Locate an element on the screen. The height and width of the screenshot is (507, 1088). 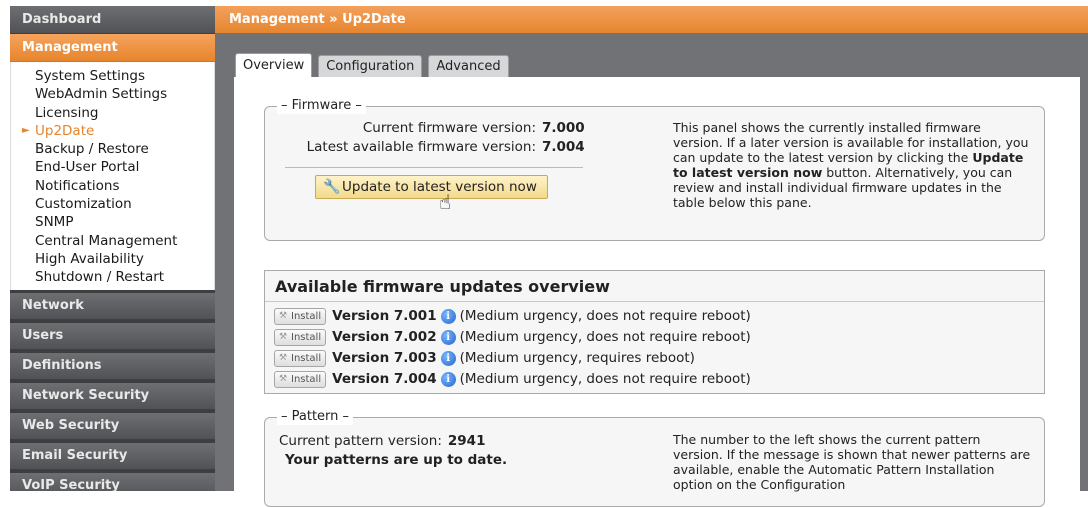
update-version: Version 7.002 is located at coordinates (384, 337).